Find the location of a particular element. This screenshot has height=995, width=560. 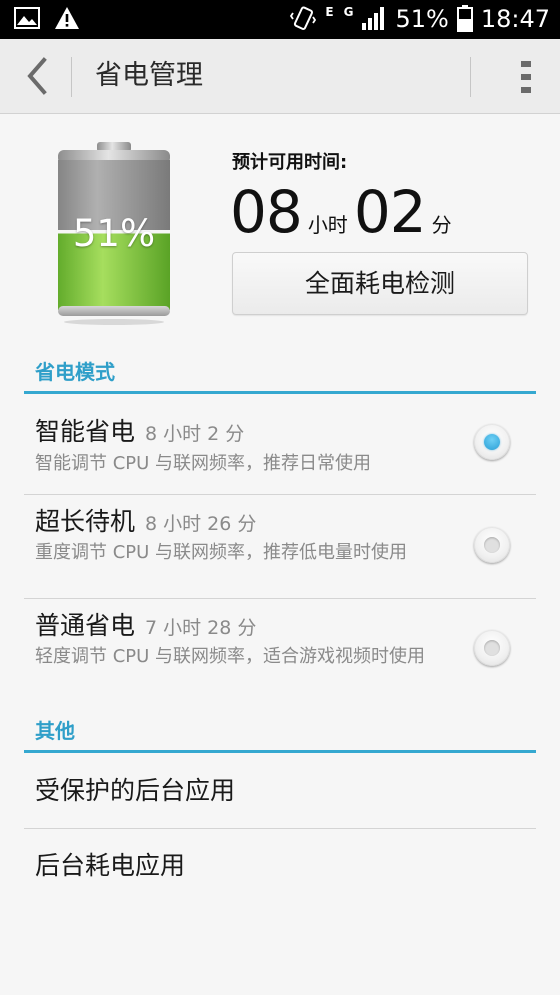

mode-name: 智能省电 is located at coordinates (85, 431).